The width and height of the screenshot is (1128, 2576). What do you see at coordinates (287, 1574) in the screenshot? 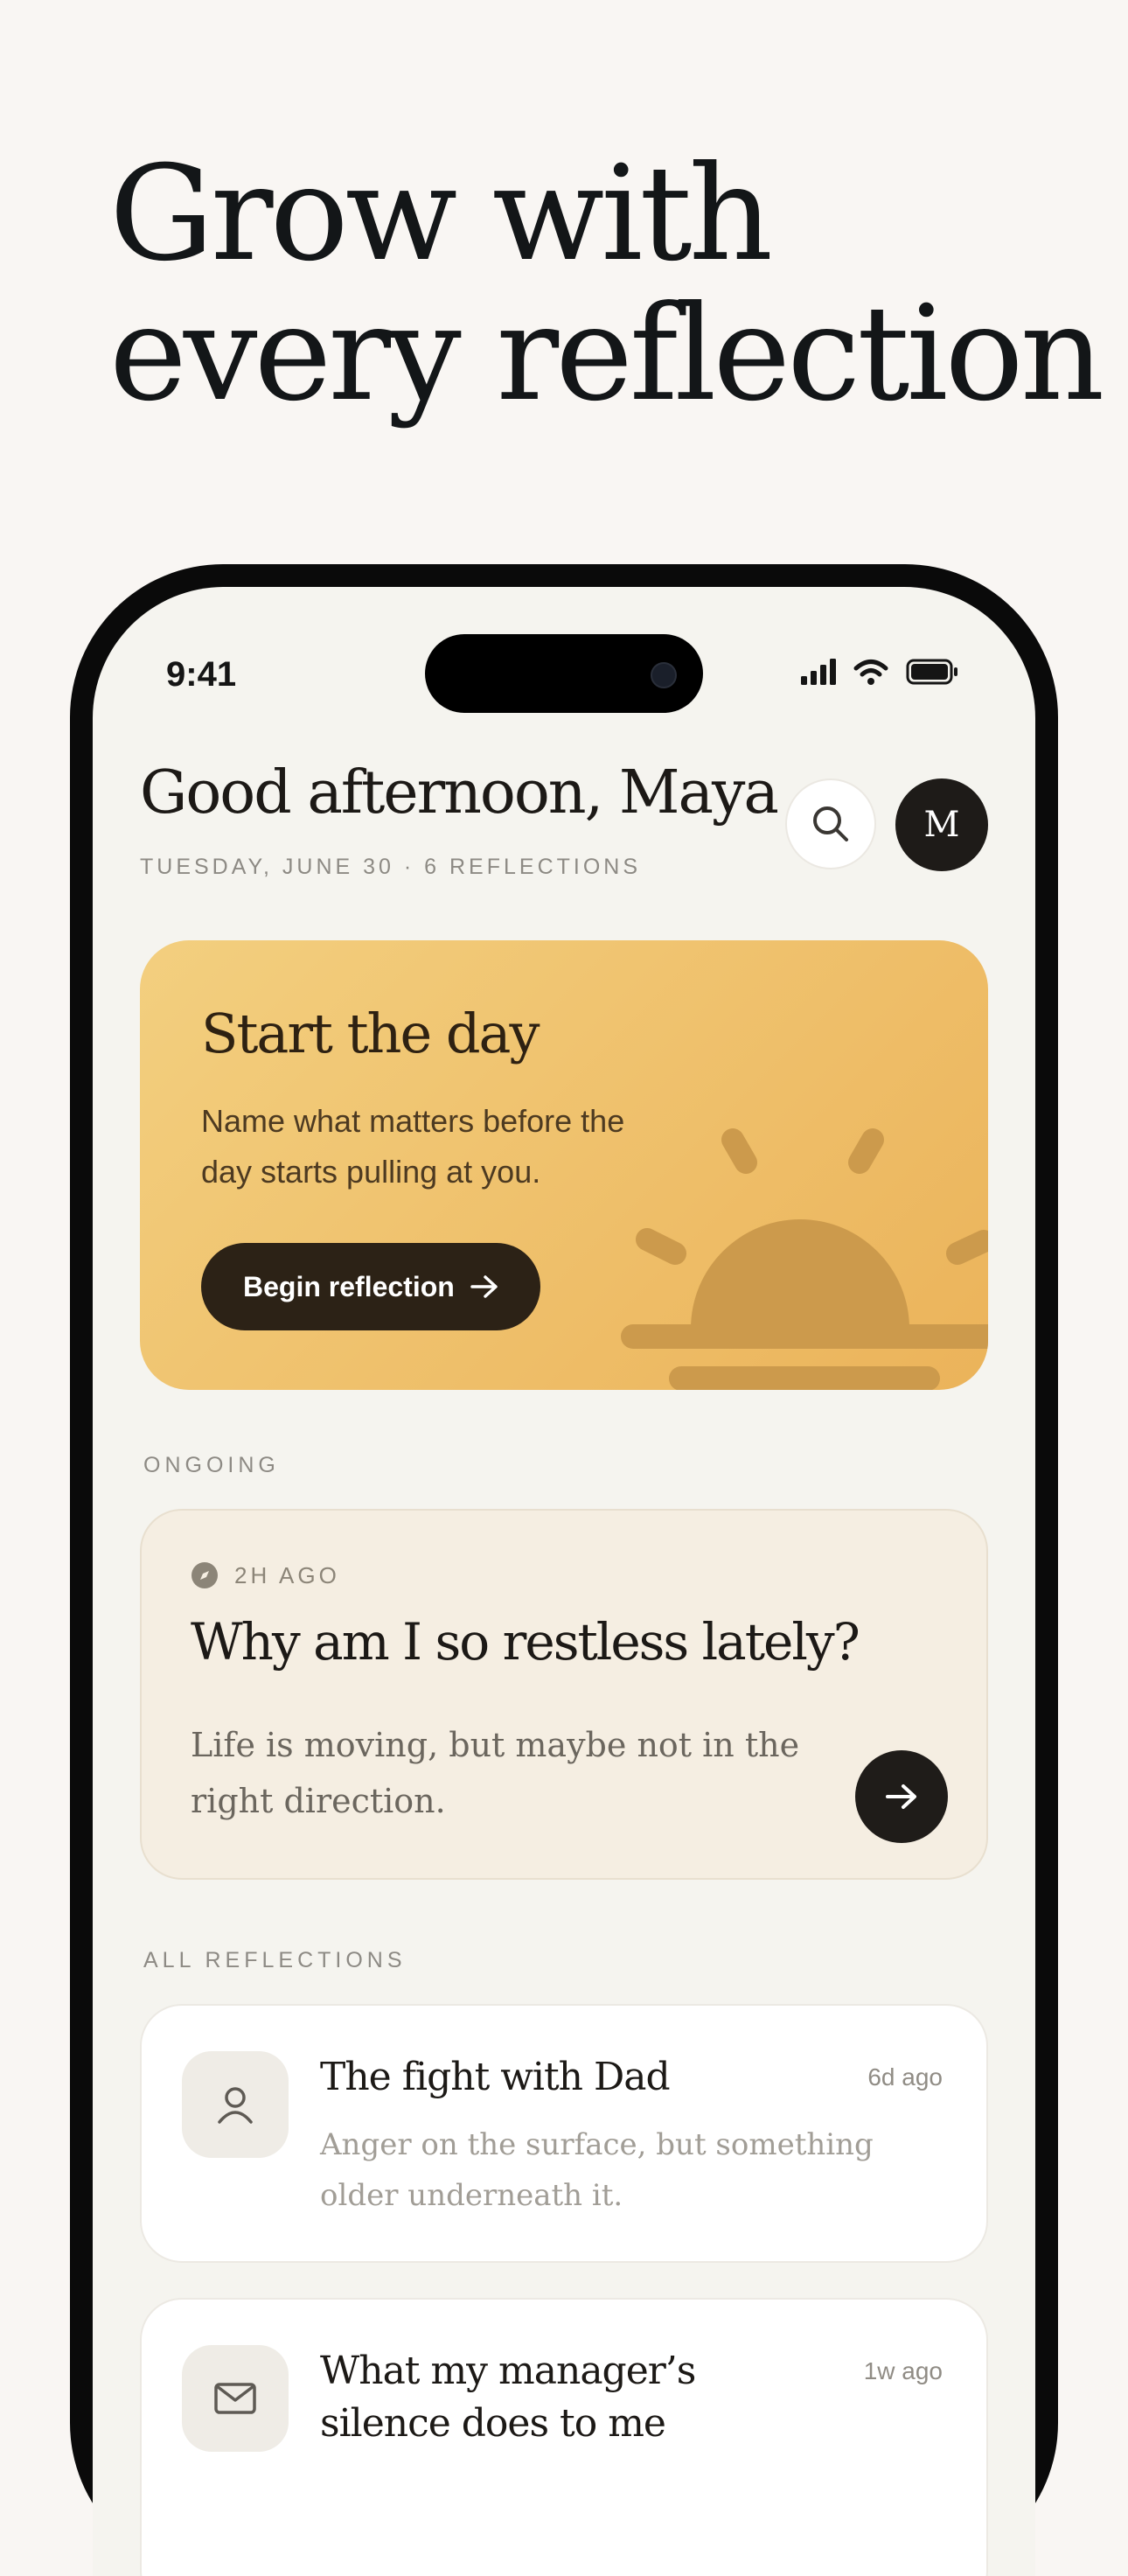
I see `ongoing-time: 2H AGO` at bounding box center [287, 1574].